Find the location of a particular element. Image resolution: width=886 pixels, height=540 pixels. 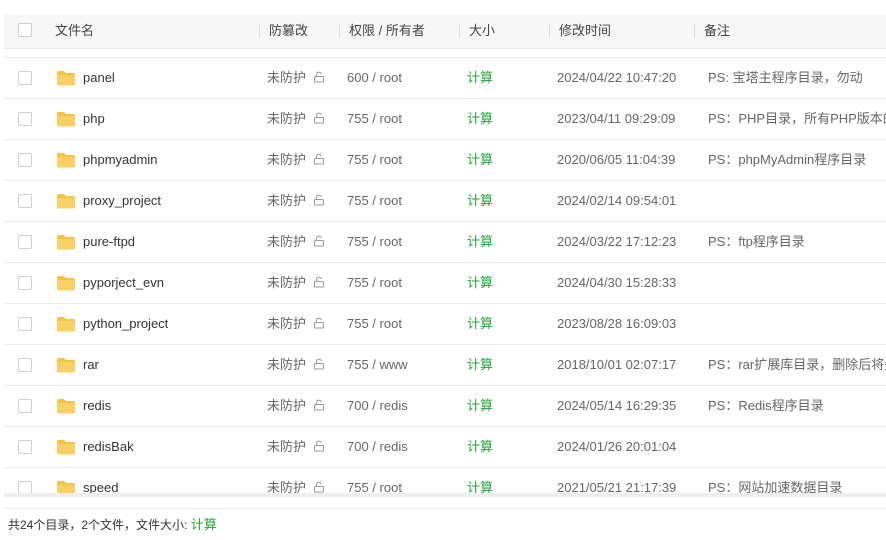

header-note: 备注 is located at coordinates (711, 31).